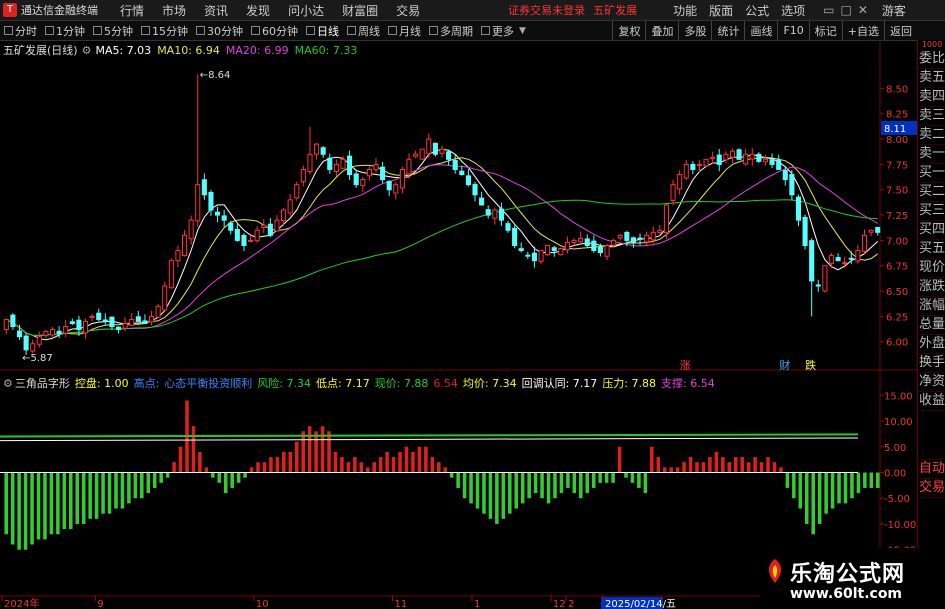 This screenshot has height=609, width=945. I want to click on period-tab-5: 60分钟, so click(274, 31).